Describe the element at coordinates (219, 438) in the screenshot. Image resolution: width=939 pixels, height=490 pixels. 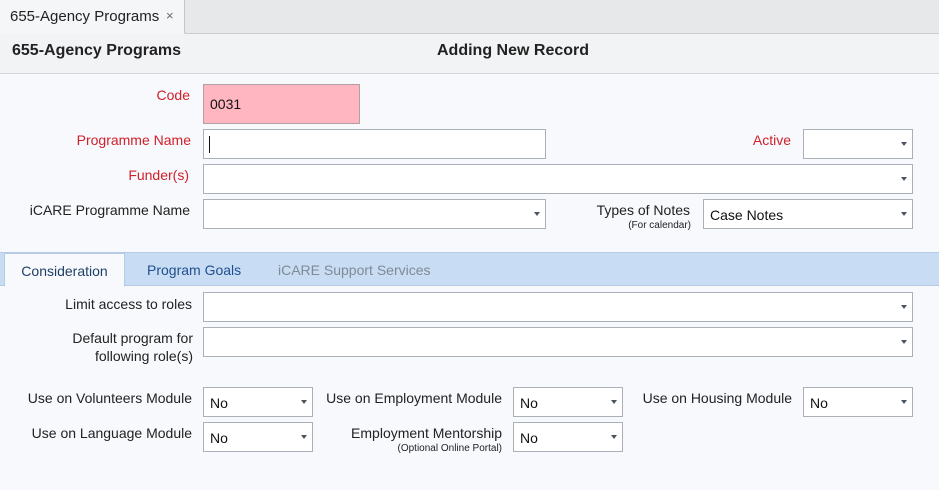
I see `language-module-value: No` at that location.